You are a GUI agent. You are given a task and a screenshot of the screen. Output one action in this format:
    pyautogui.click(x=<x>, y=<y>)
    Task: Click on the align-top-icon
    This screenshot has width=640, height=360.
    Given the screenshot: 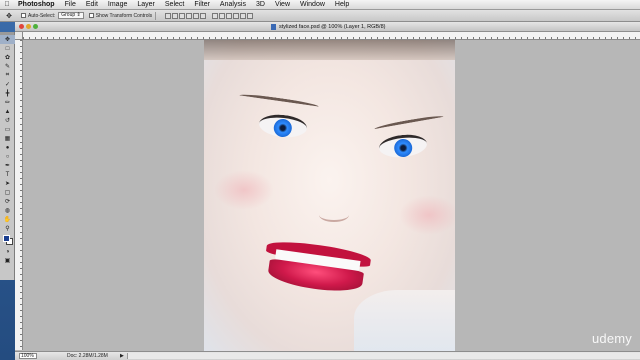 What is the action you would take?
    pyautogui.click(x=168, y=15)
    